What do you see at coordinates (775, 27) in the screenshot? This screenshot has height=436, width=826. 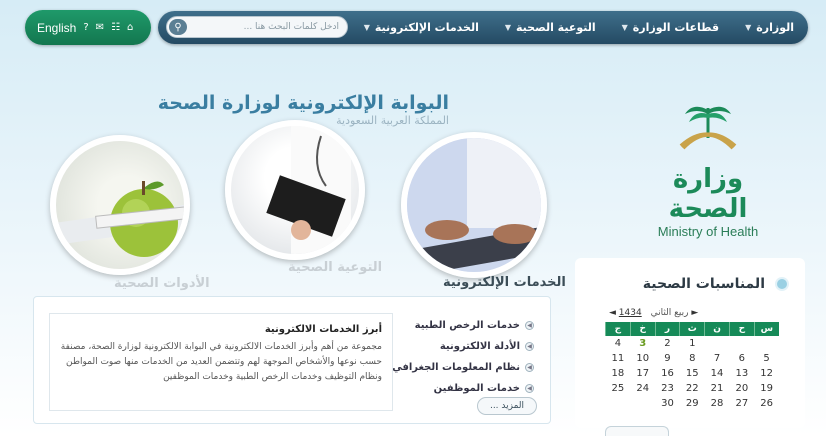 I see `nav-ministry-label: الوزارة` at bounding box center [775, 27].